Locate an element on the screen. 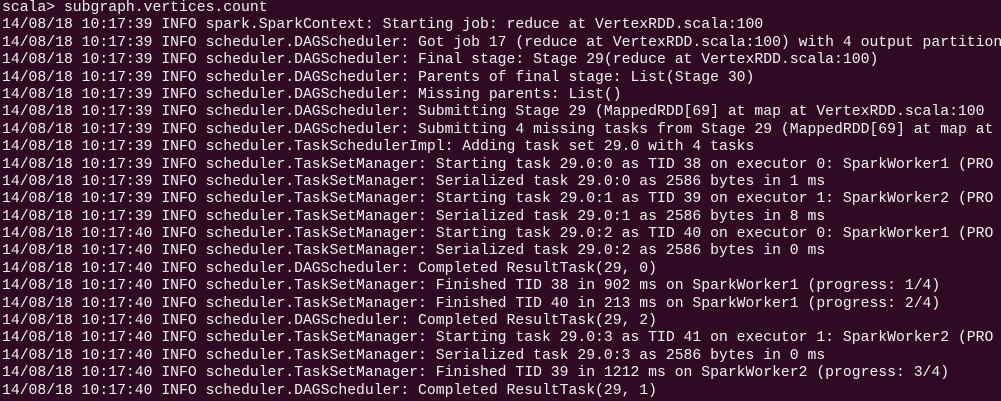 Image resolution: width=1001 pixels, height=401 pixels. prompt-line: scala> subgraph.vertices.count is located at coordinates (135, 8).